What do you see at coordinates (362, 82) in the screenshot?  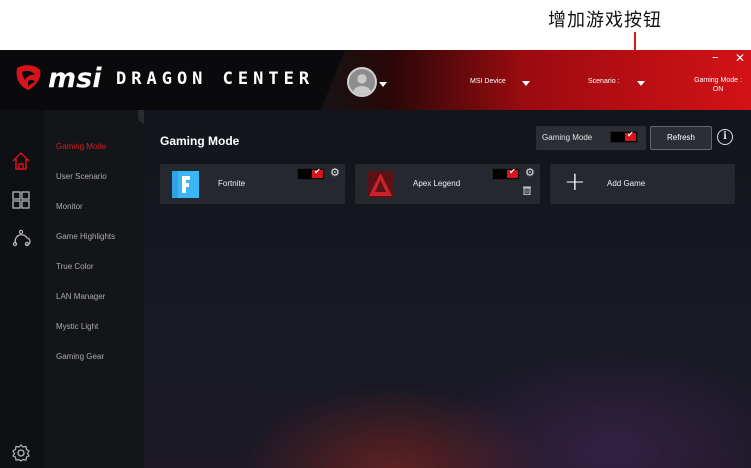 I see `user-avatar` at bounding box center [362, 82].